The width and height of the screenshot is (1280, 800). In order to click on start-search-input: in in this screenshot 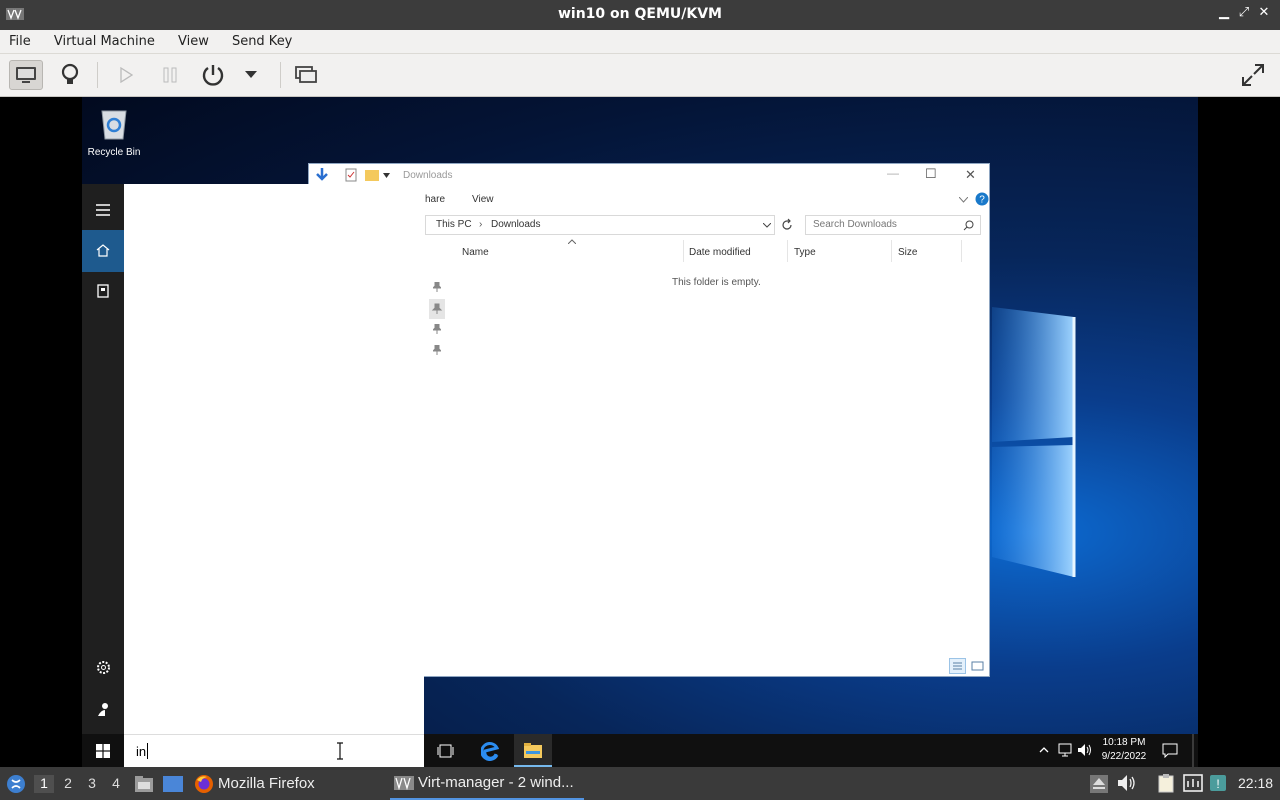, I will do `click(274, 750)`.